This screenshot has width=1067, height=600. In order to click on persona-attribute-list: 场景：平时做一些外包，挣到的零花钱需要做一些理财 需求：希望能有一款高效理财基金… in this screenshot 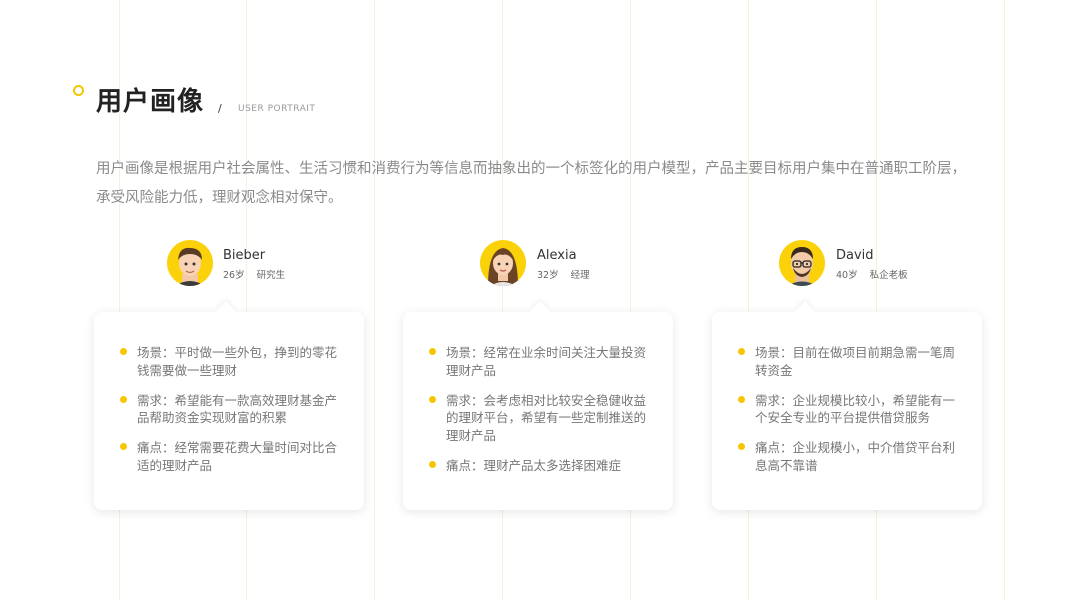, I will do `click(232, 415)`.